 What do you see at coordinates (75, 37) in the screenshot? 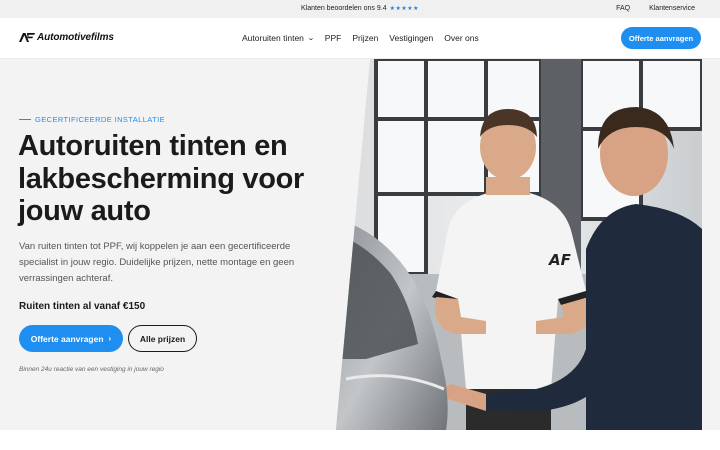
I see `logo-text: Automotivefilms` at bounding box center [75, 37].